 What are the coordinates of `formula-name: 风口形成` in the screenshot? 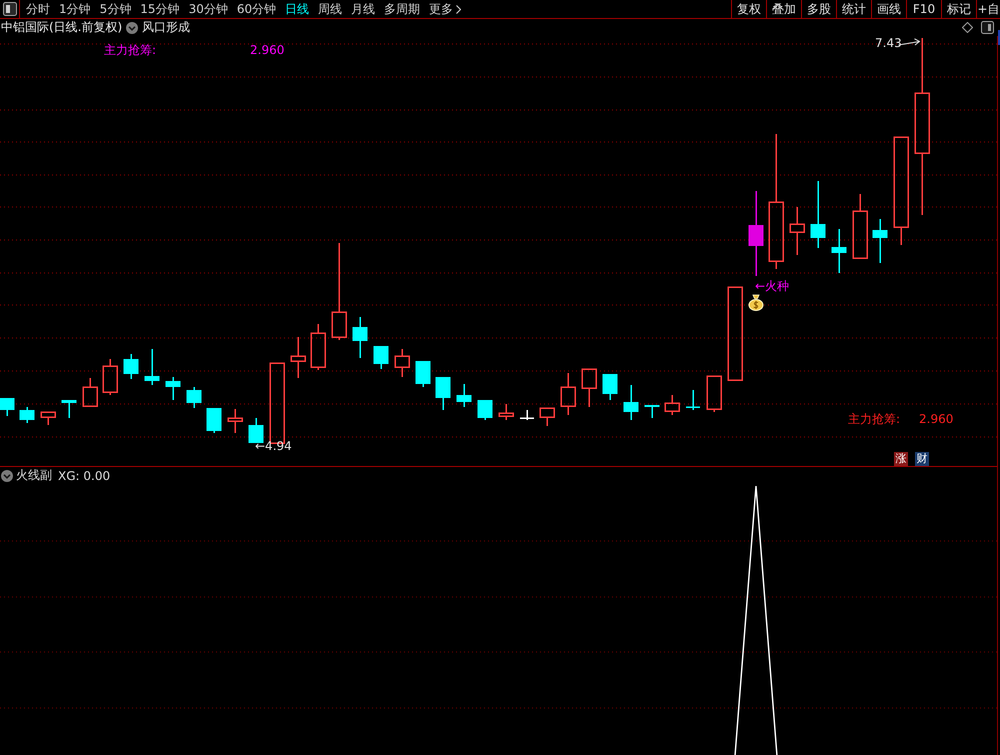 It's located at (166, 27).